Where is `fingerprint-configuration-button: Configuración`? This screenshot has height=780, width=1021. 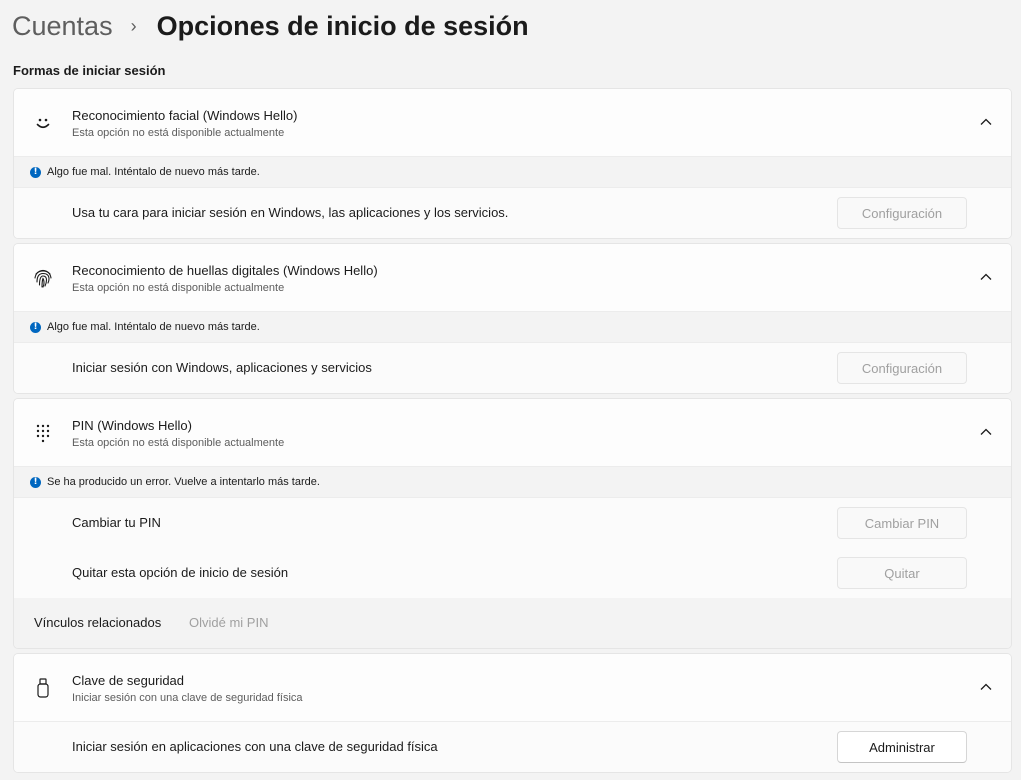 fingerprint-configuration-button: Configuración is located at coordinates (902, 368).